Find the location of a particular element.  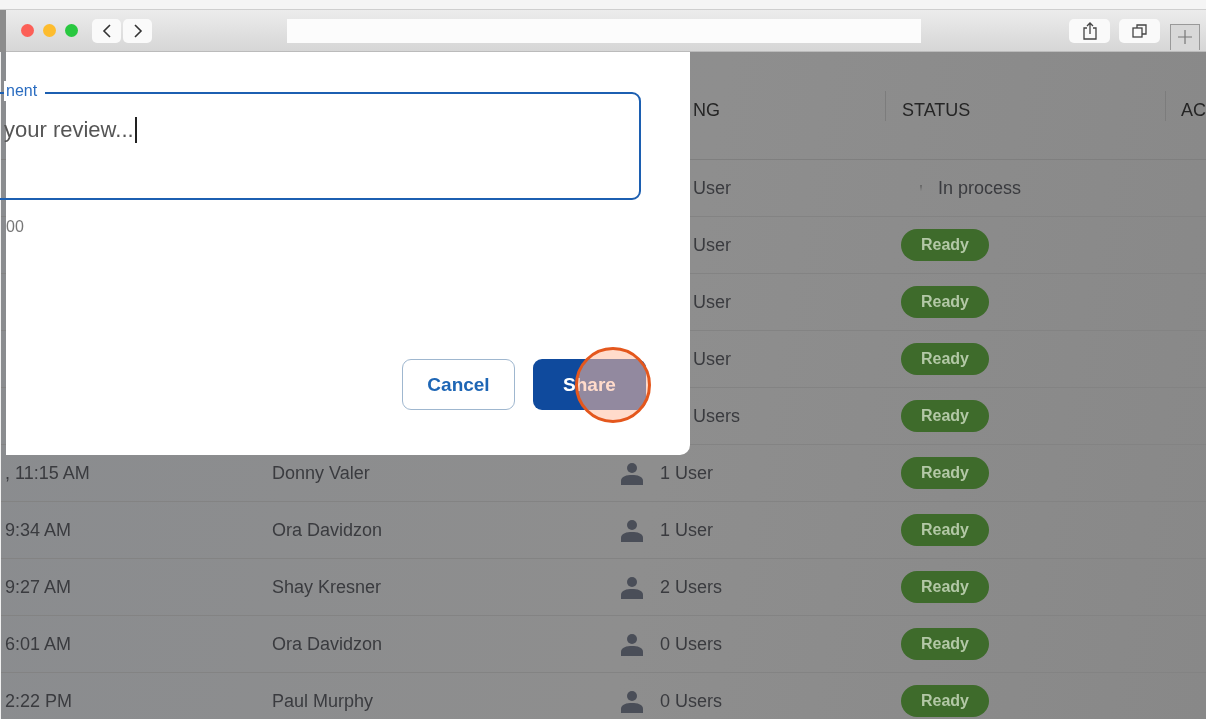

text-cursor is located at coordinates (135, 130).